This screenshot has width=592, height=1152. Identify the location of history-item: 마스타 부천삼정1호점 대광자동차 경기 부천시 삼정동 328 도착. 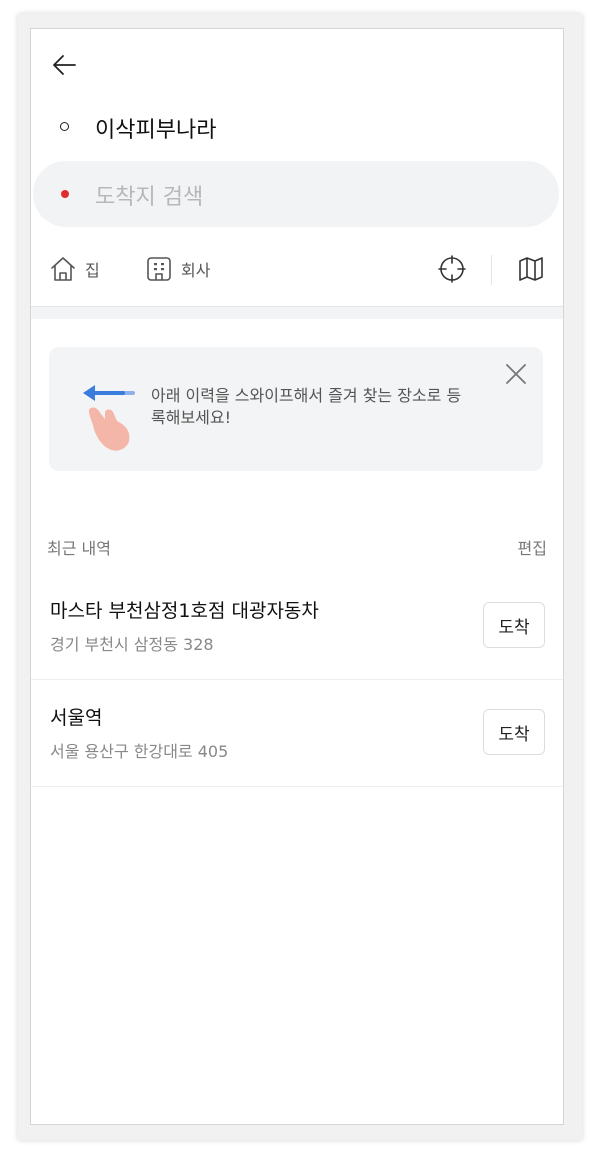
(297, 626).